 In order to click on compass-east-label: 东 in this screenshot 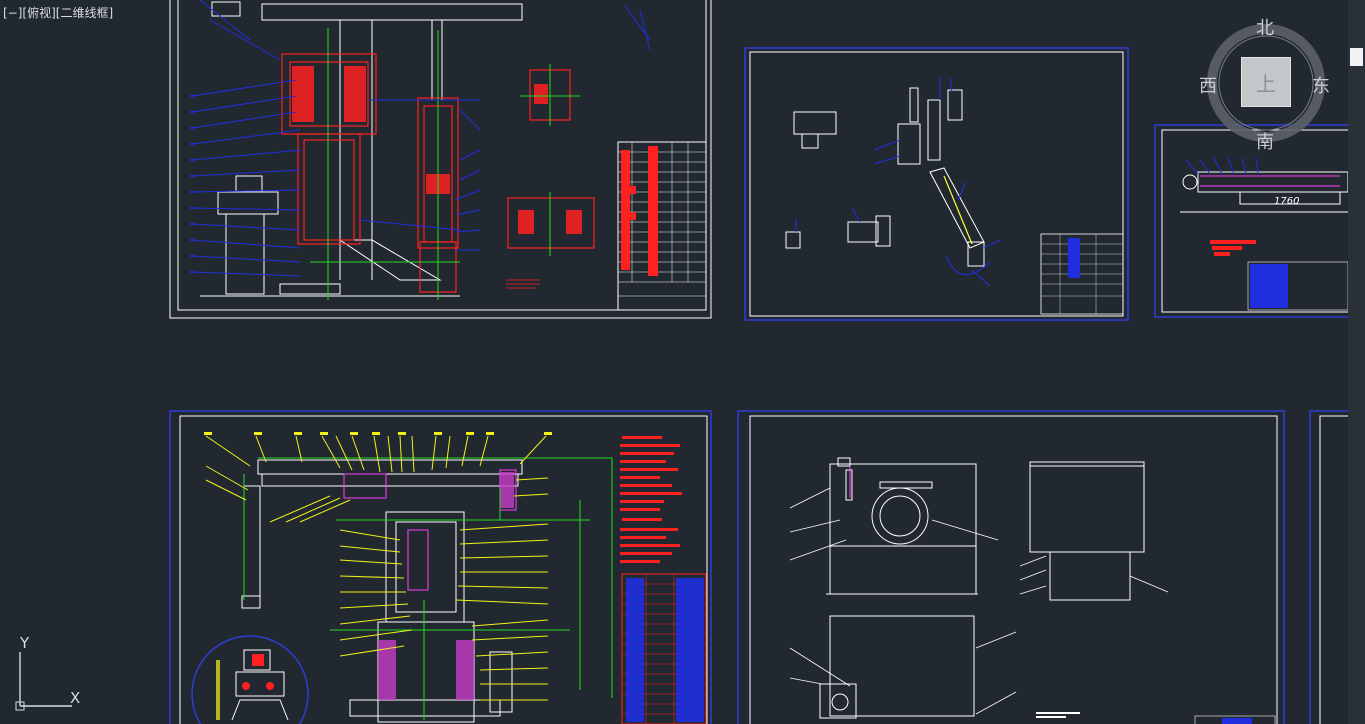, I will do `click(1321, 85)`.